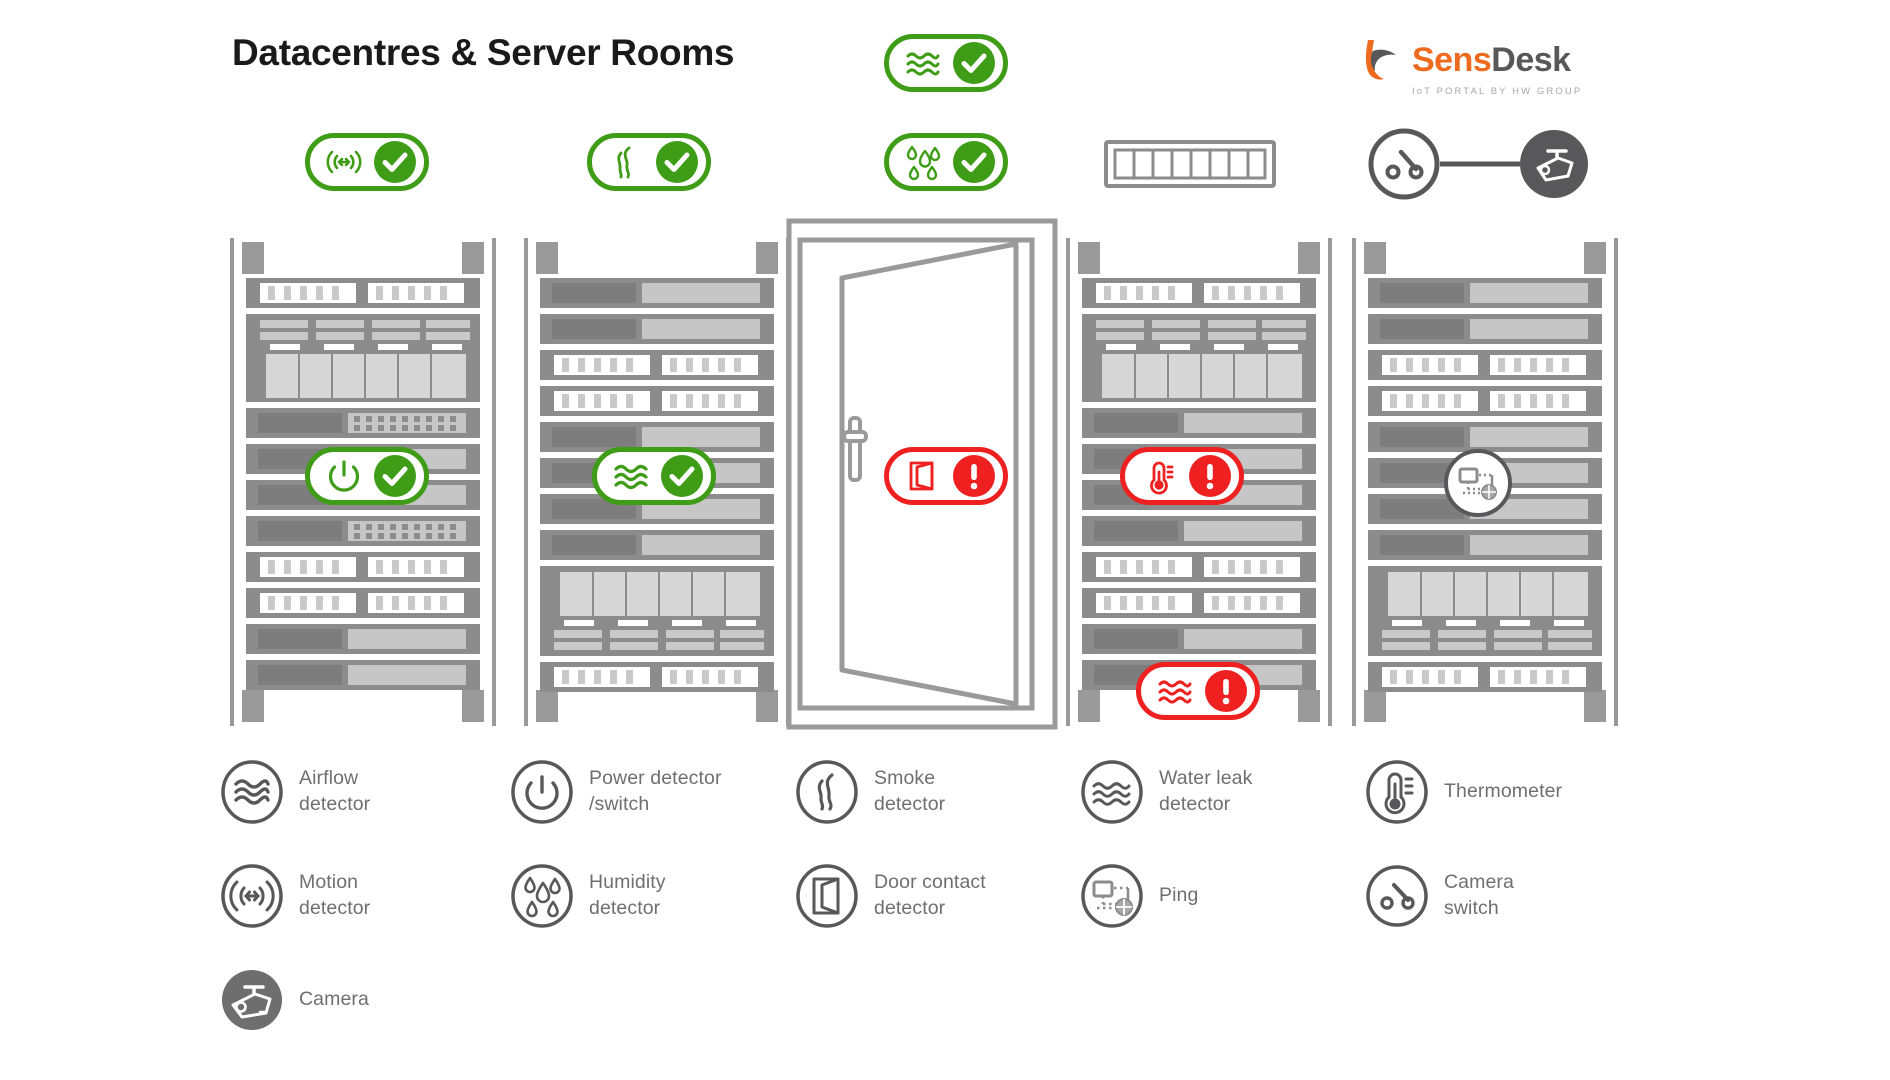  I want to click on legend-label: Camera, so click(334, 999).